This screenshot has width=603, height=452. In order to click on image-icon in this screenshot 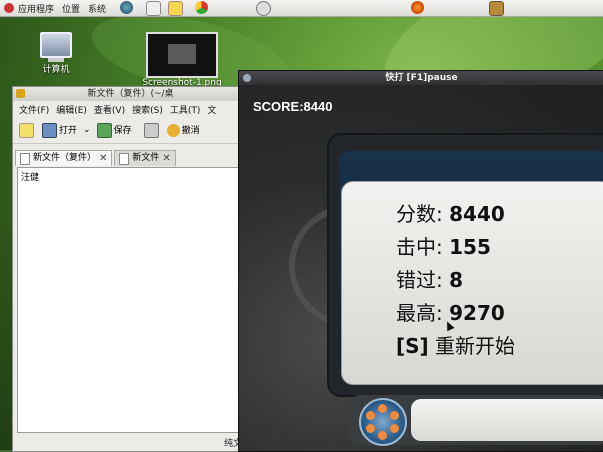, I will do `click(182, 55)`.